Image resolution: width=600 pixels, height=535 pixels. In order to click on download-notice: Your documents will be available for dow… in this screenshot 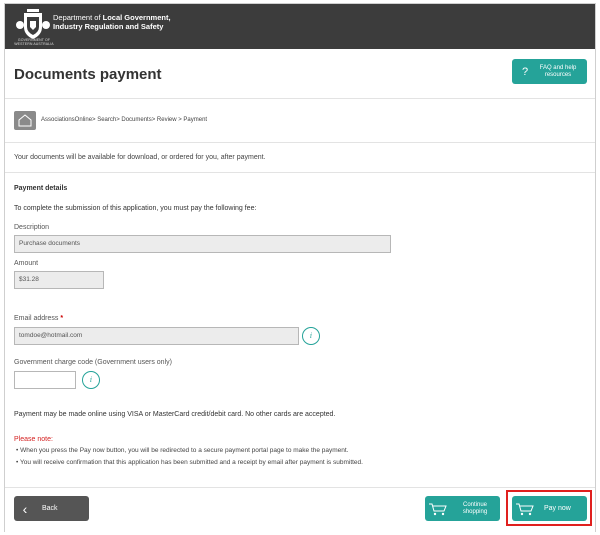, I will do `click(140, 157)`.